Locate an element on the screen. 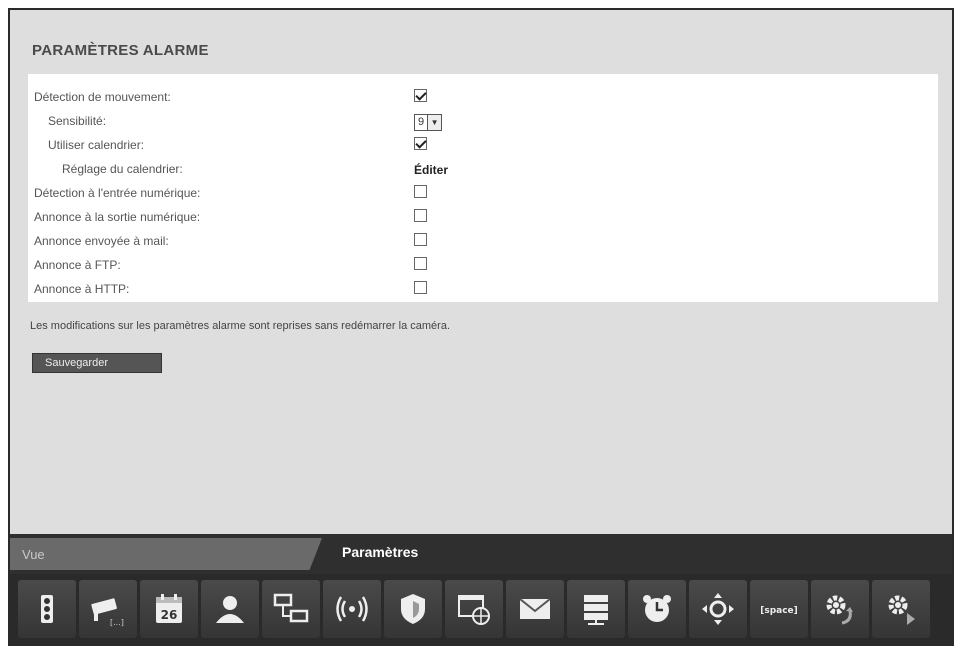  tool-server is located at coordinates (596, 609).